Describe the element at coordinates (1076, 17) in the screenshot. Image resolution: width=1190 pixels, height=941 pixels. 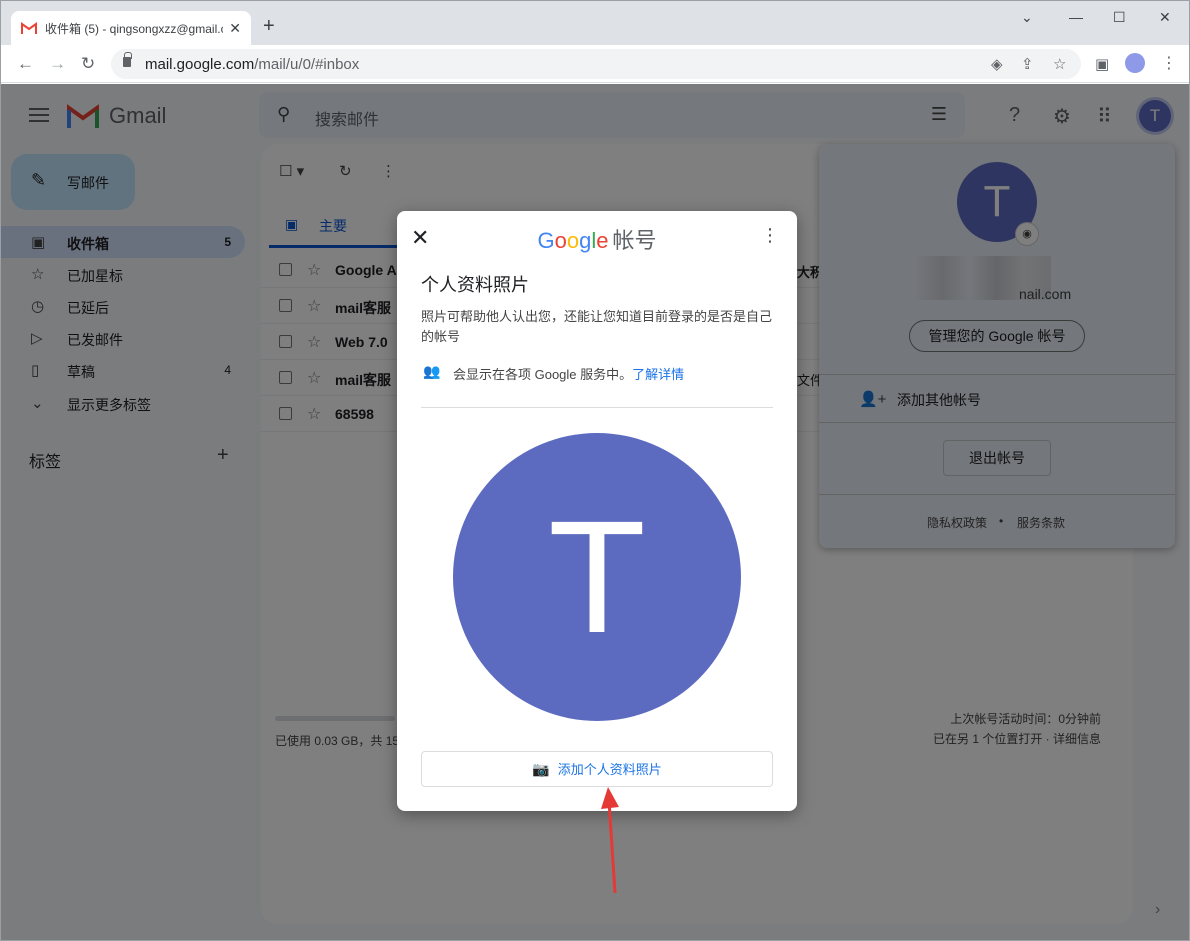
I see `minimize-icon: —` at that location.